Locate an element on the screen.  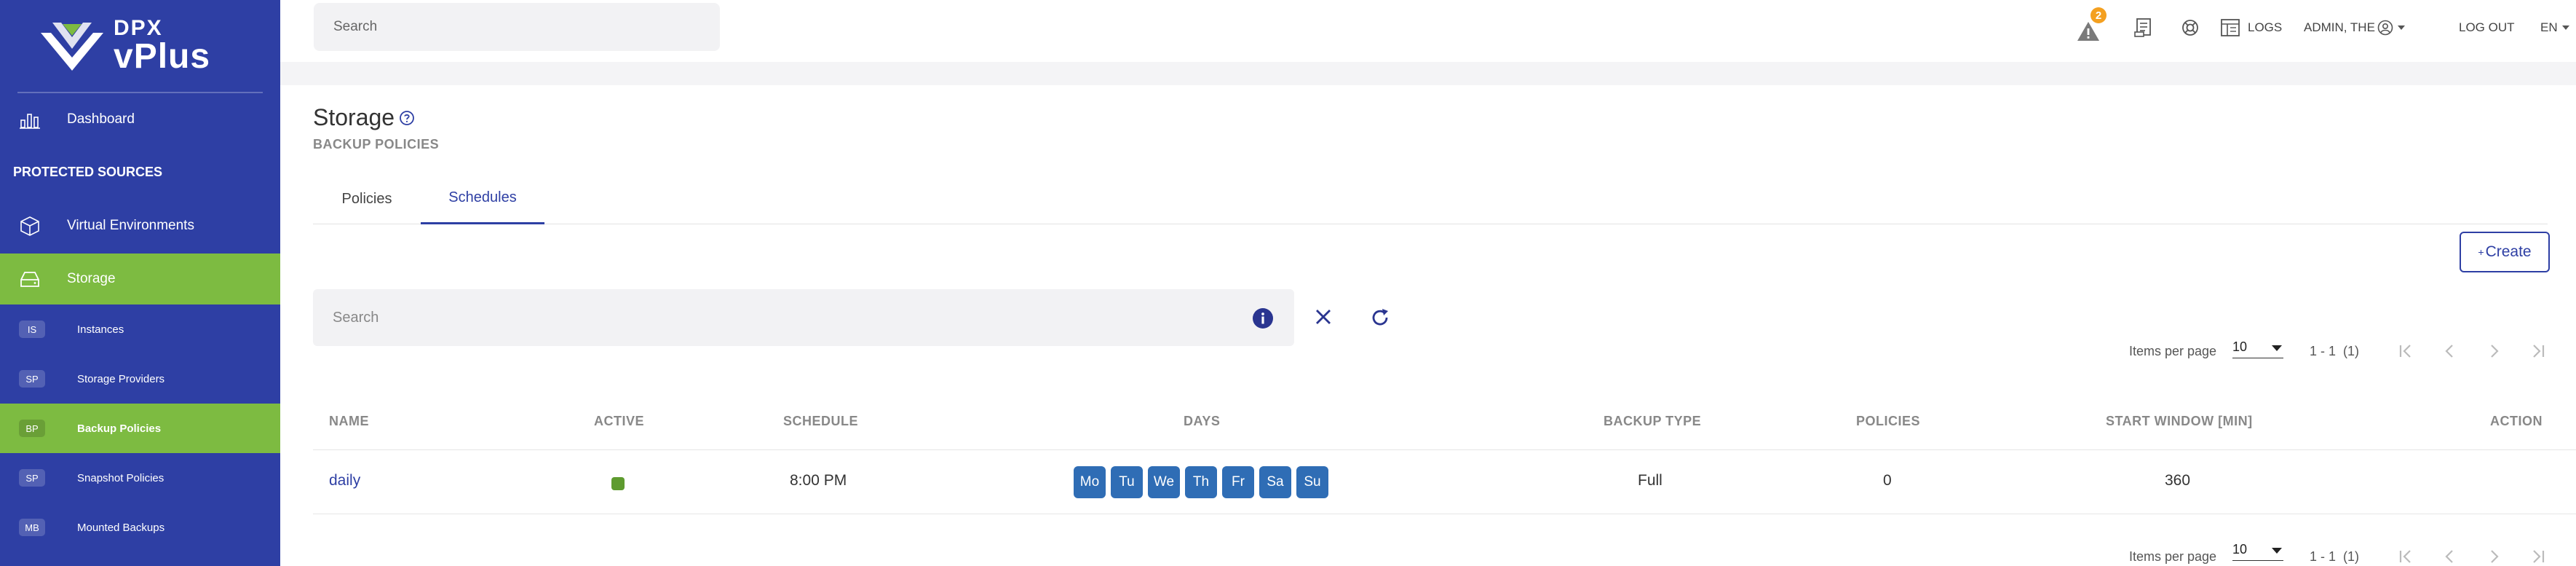
create-button: + Create is located at coordinates (2505, 252).